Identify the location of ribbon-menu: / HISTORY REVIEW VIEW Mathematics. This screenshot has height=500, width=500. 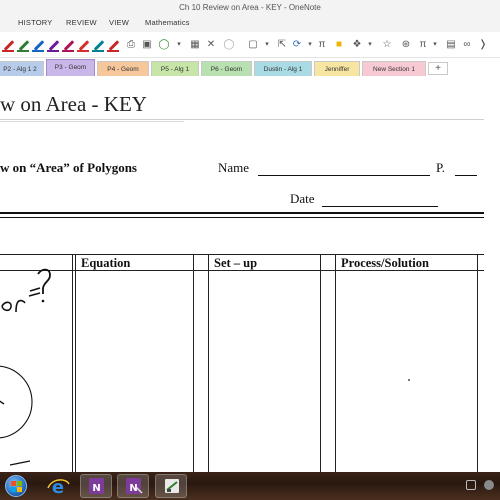
(250, 24).